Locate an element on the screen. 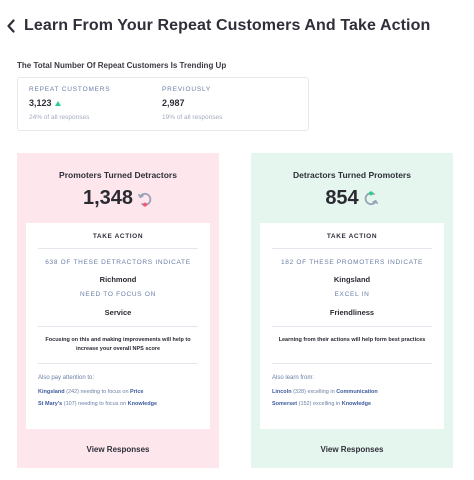 This screenshot has width=474, height=480. stat-label: PREVIOUSLY is located at coordinates (187, 89).